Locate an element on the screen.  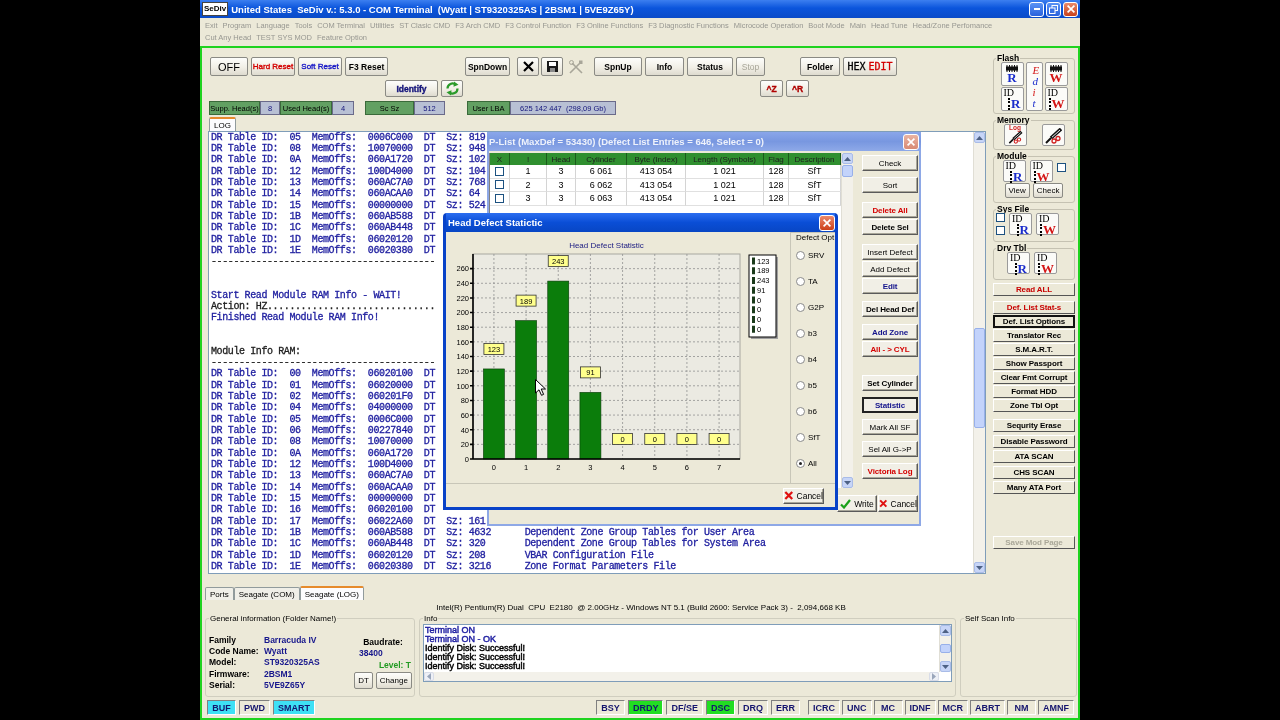
restore-button is located at coordinates (1053, 9).